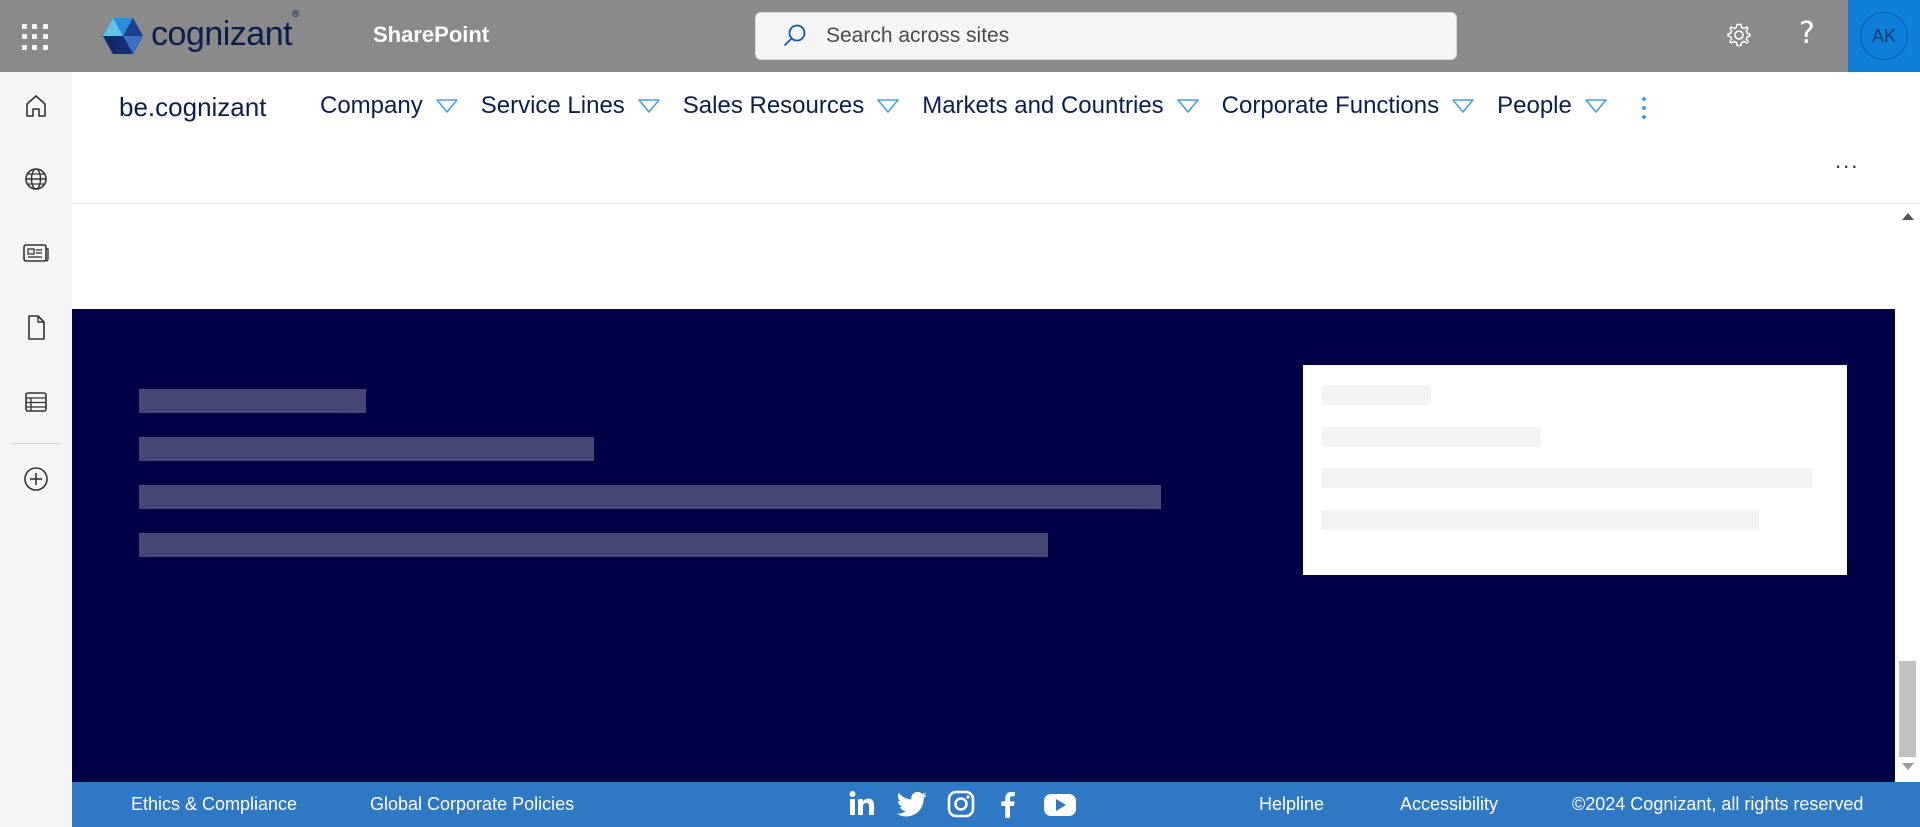 Image resolution: width=1920 pixels, height=827 pixels. I want to click on footer-link-accessibility: Accessibility, so click(1449, 804).